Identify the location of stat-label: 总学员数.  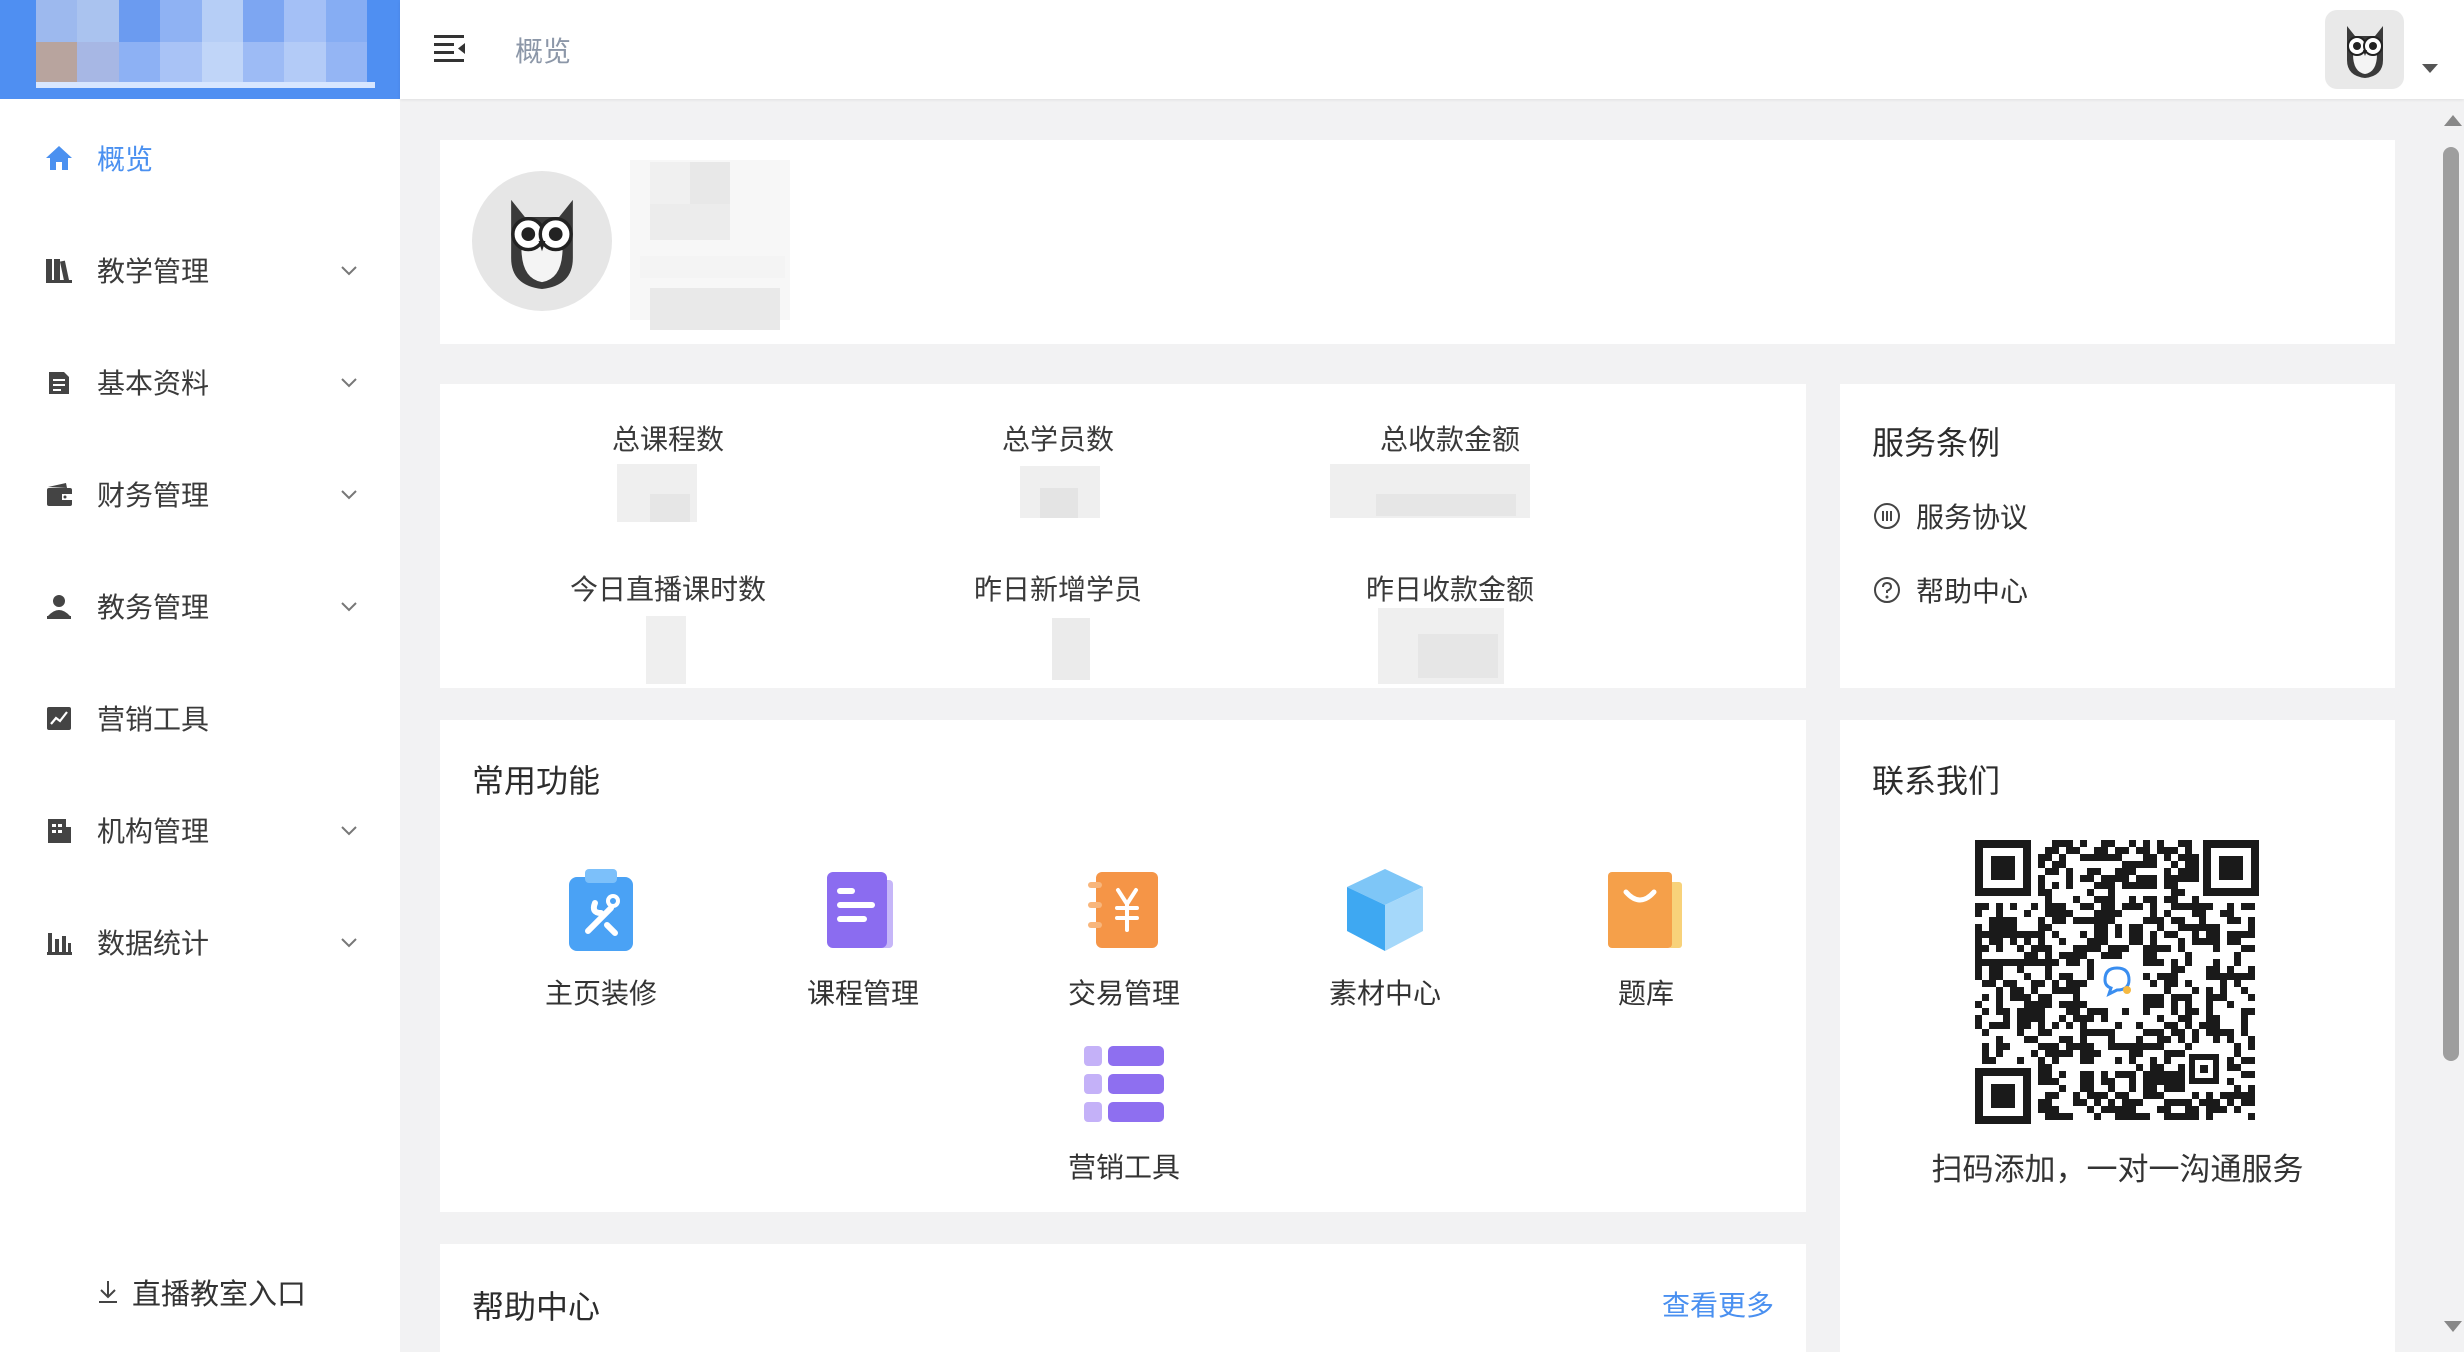
(1057, 439).